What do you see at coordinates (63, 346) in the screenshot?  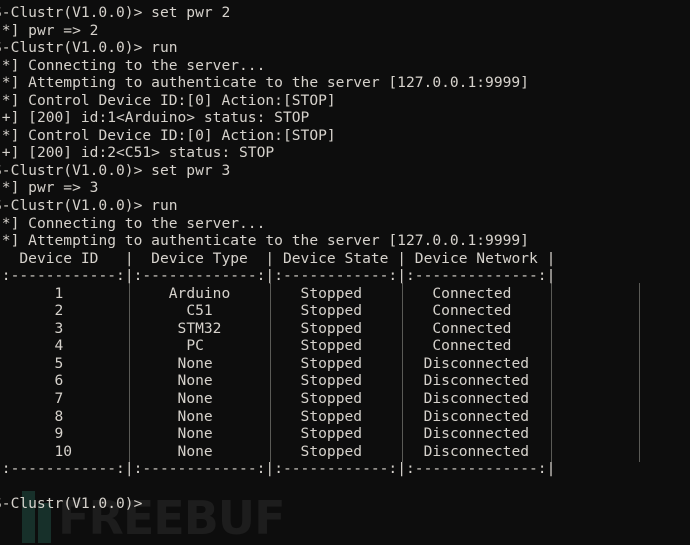 I see `table-cell-device-id: 4` at bounding box center [63, 346].